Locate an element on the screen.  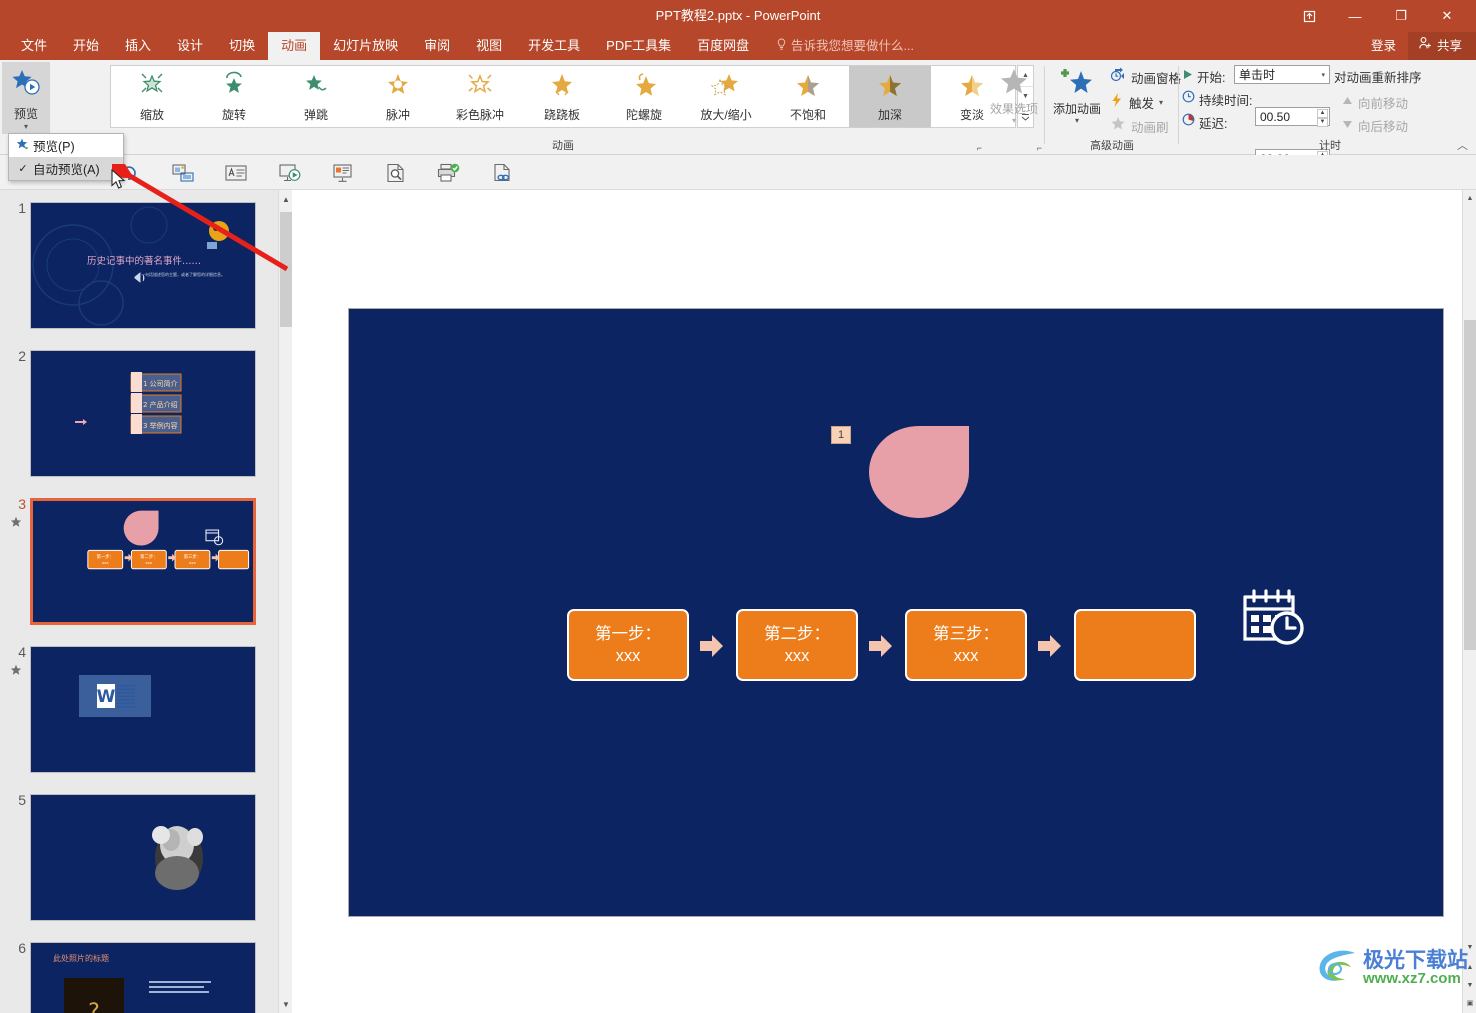
effect-dialog-launcher: ⌐ is located at coordinates (1039, 148).